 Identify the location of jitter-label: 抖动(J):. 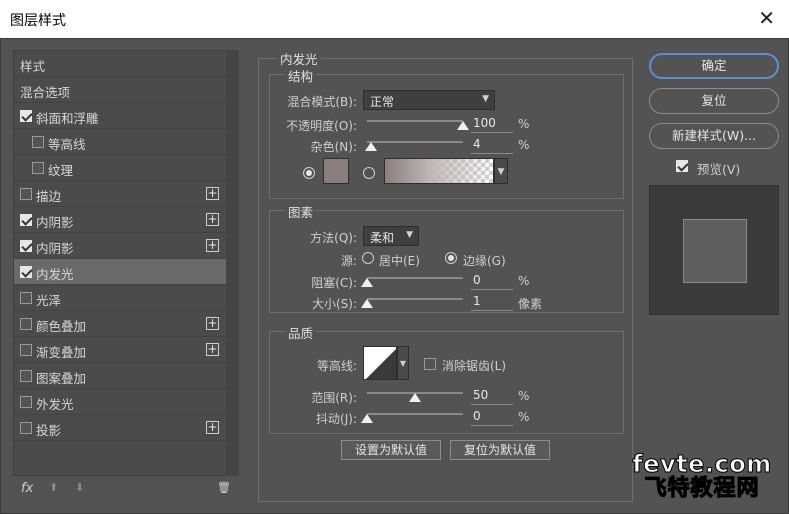
(336, 419).